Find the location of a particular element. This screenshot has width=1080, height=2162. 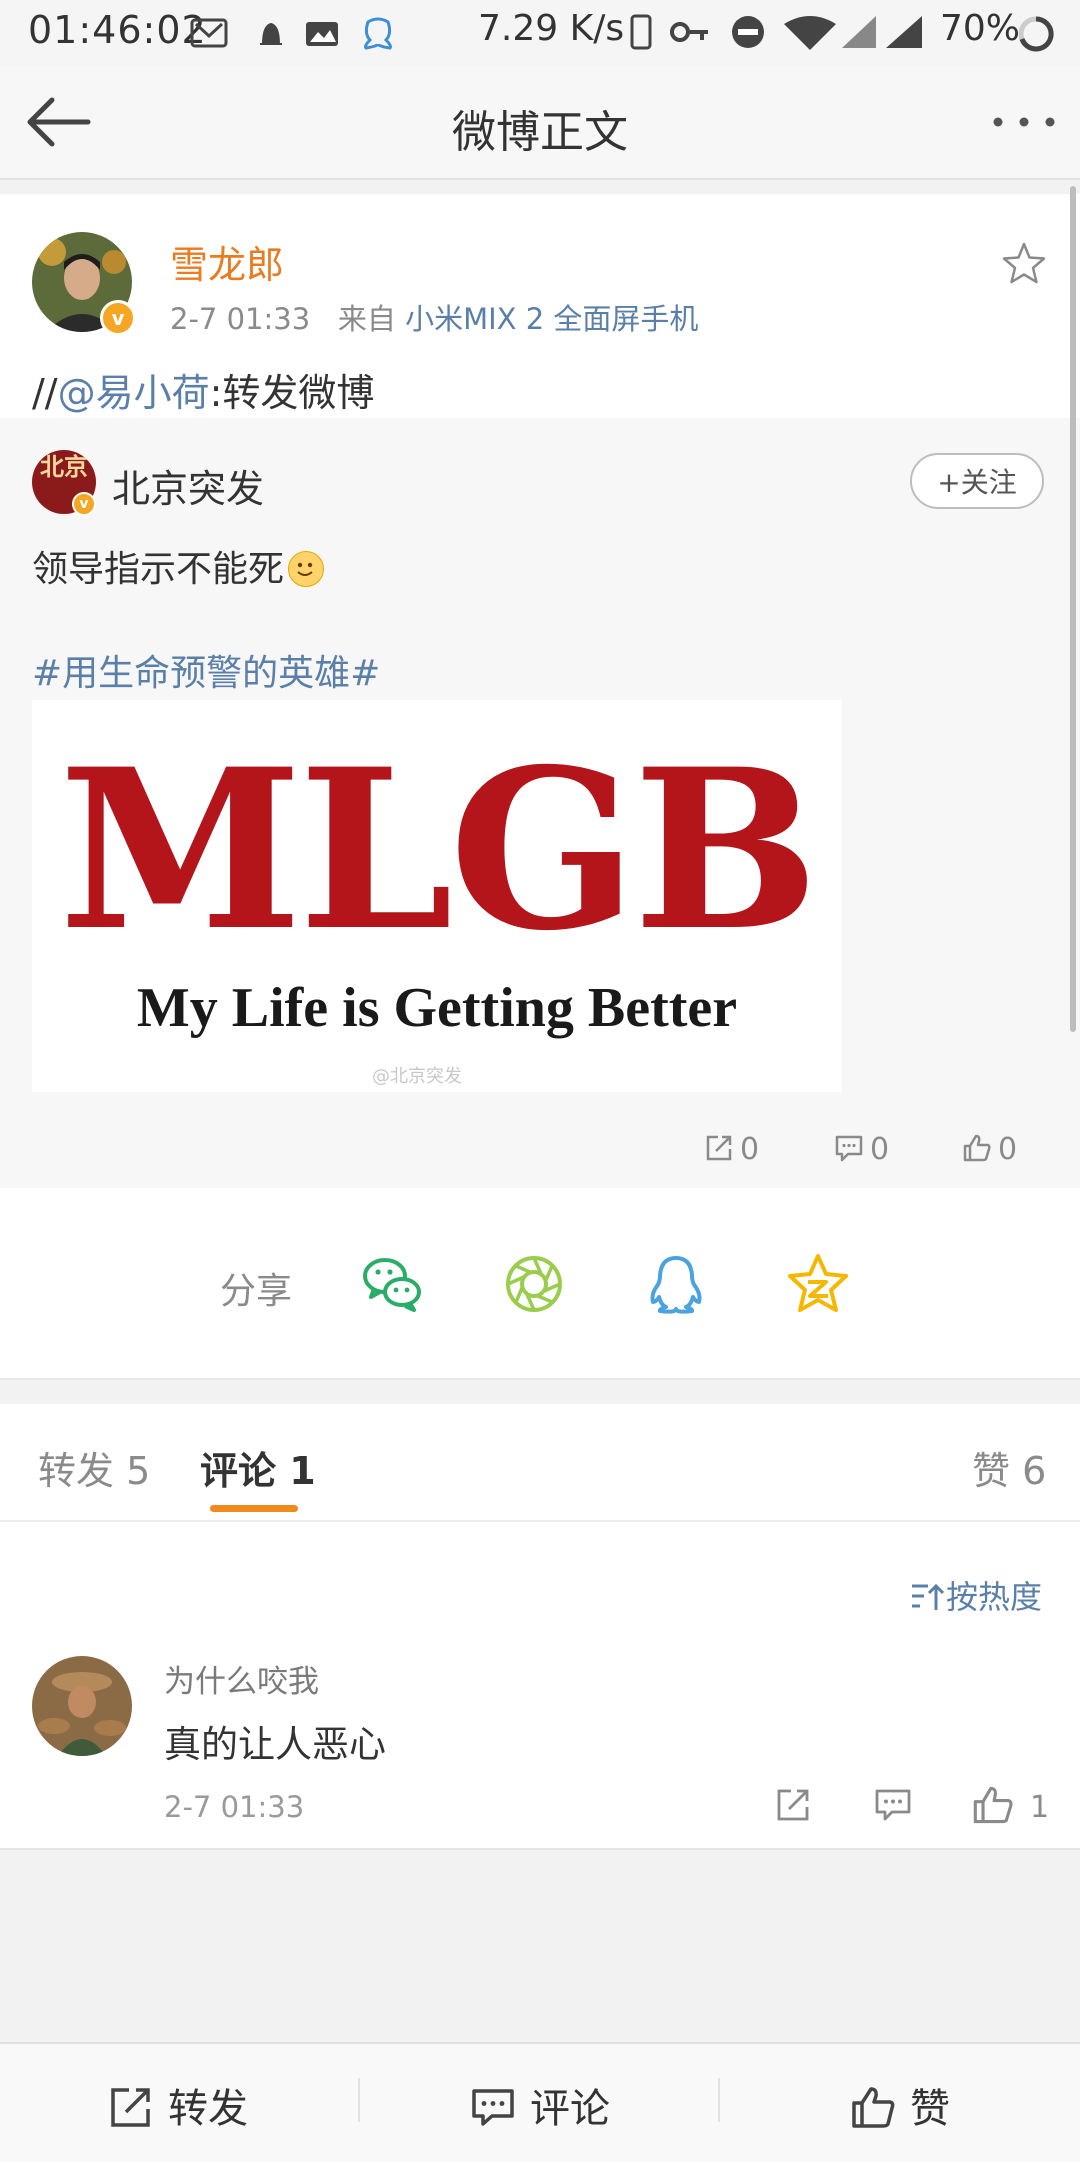

status-battery: 70% is located at coordinates (980, 28).